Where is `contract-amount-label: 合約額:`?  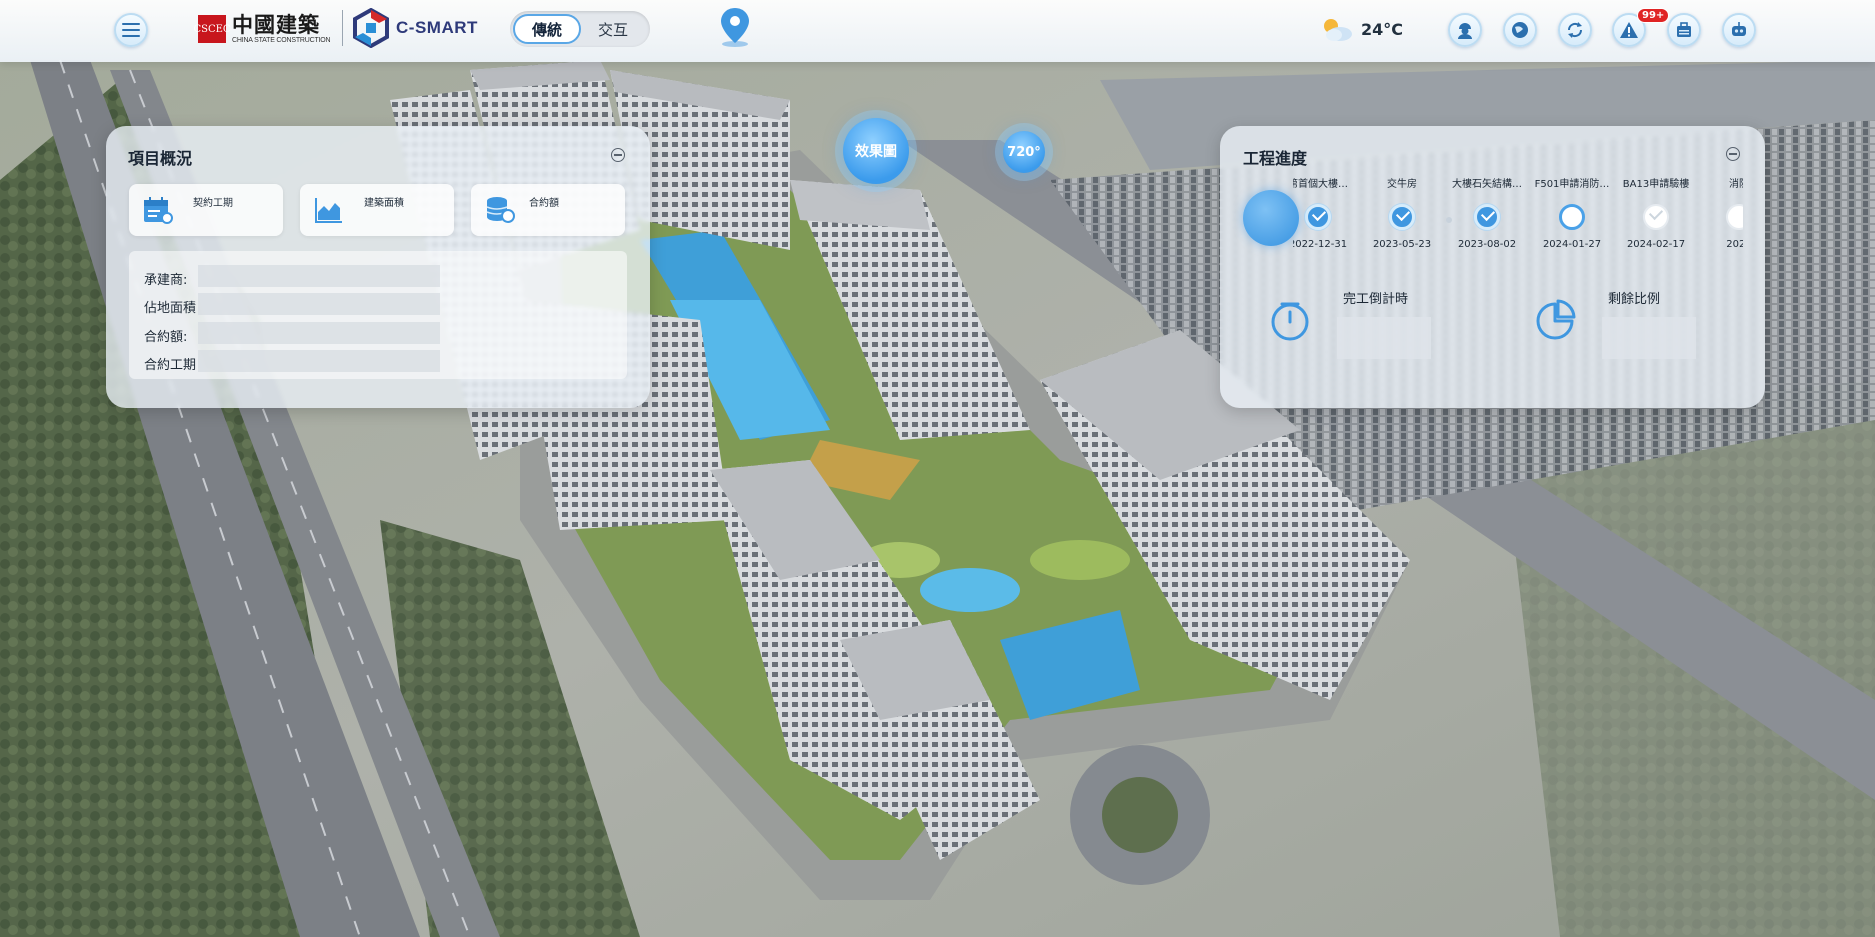
contract-amount-label: 合約額: is located at coordinates (166, 337).